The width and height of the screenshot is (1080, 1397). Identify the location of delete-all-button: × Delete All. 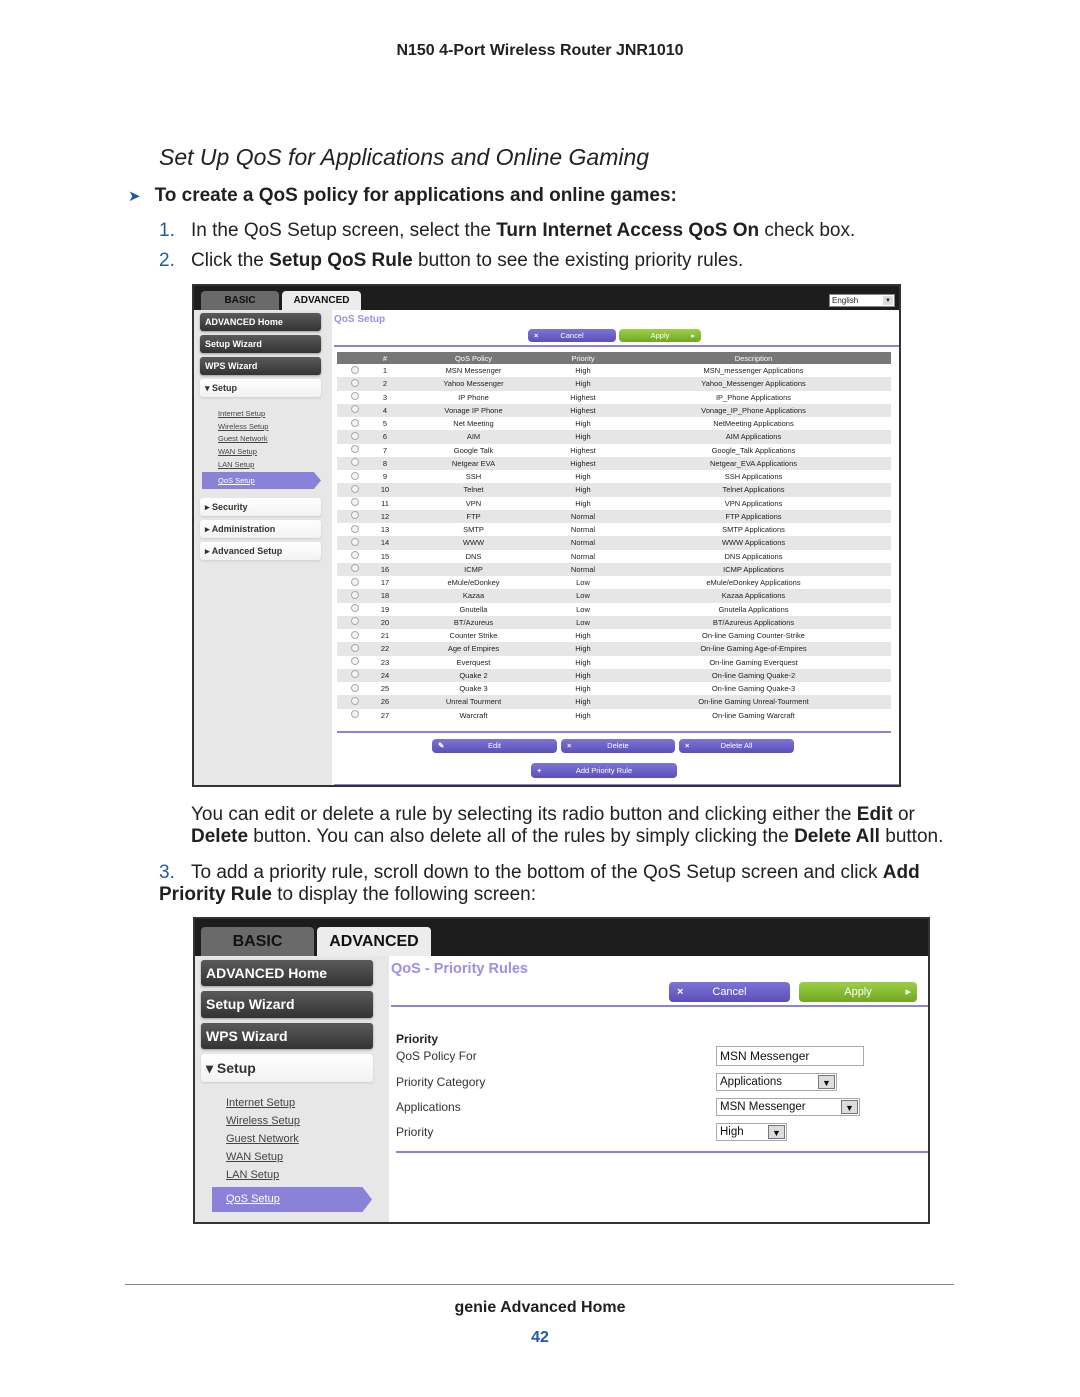
(736, 746).